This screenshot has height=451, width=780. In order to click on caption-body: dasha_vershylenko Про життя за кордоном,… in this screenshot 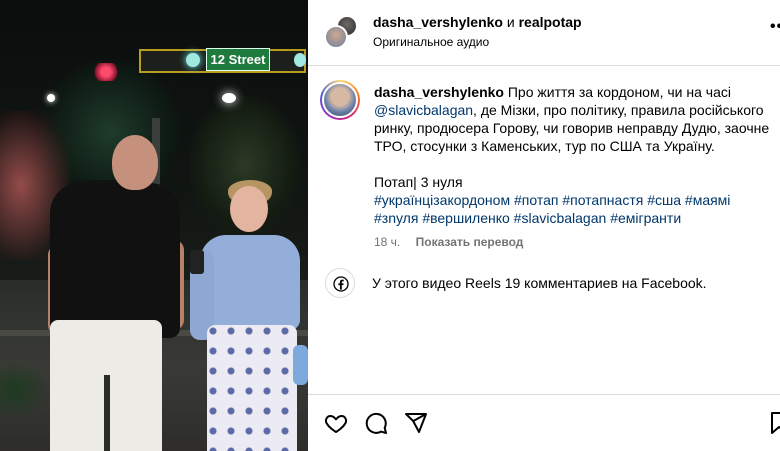, I will do `click(574, 119)`.